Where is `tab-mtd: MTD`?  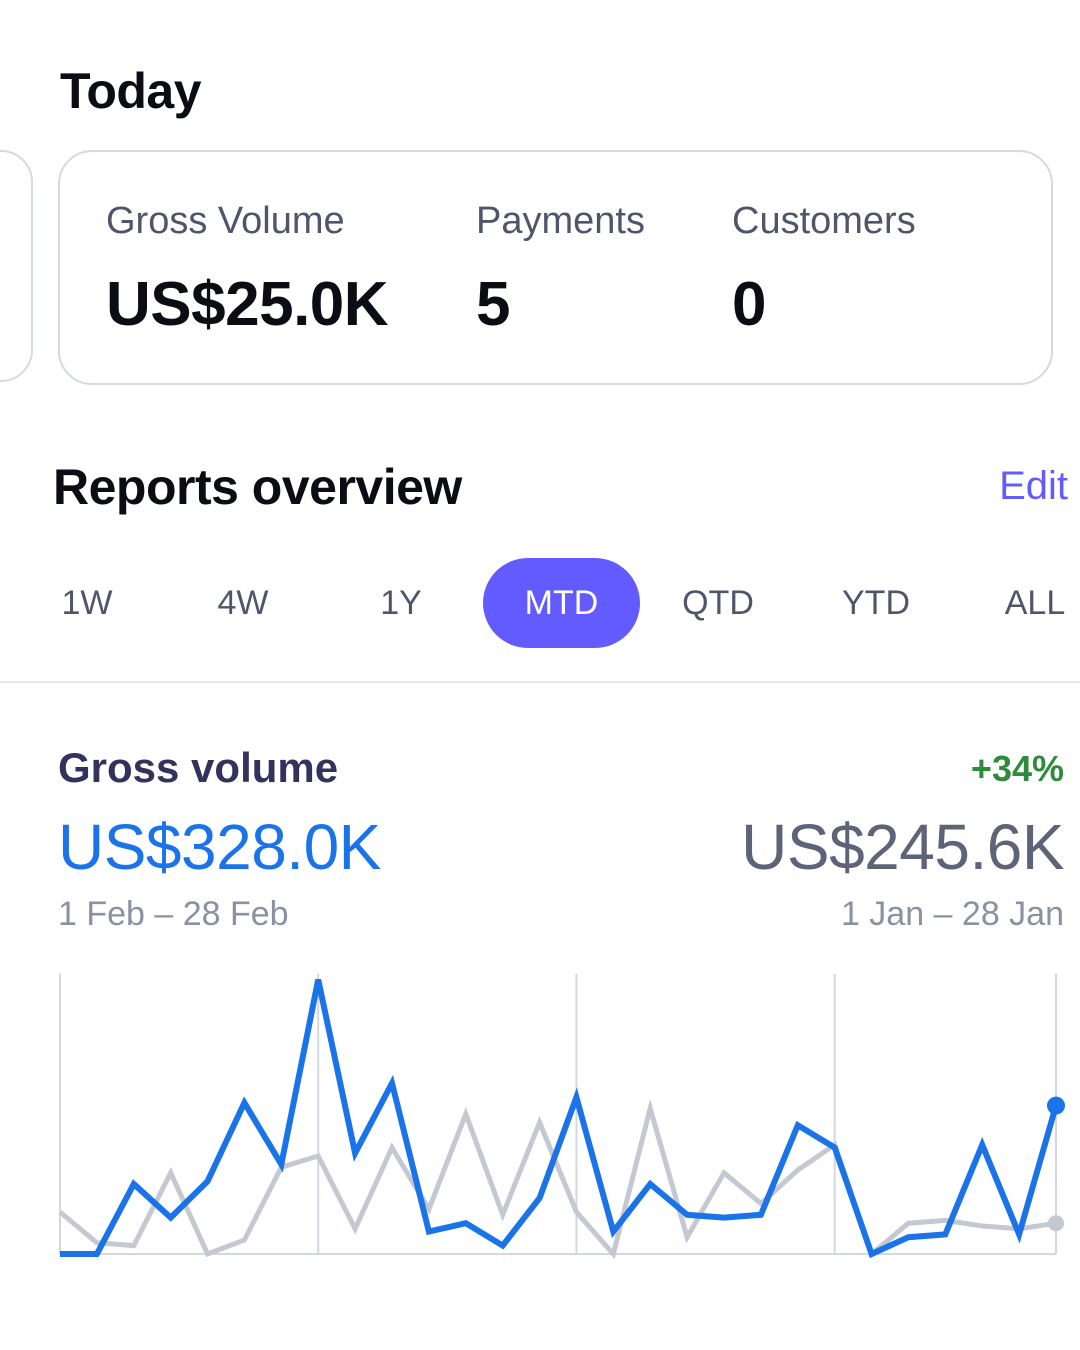 tab-mtd: MTD is located at coordinates (561, 603).